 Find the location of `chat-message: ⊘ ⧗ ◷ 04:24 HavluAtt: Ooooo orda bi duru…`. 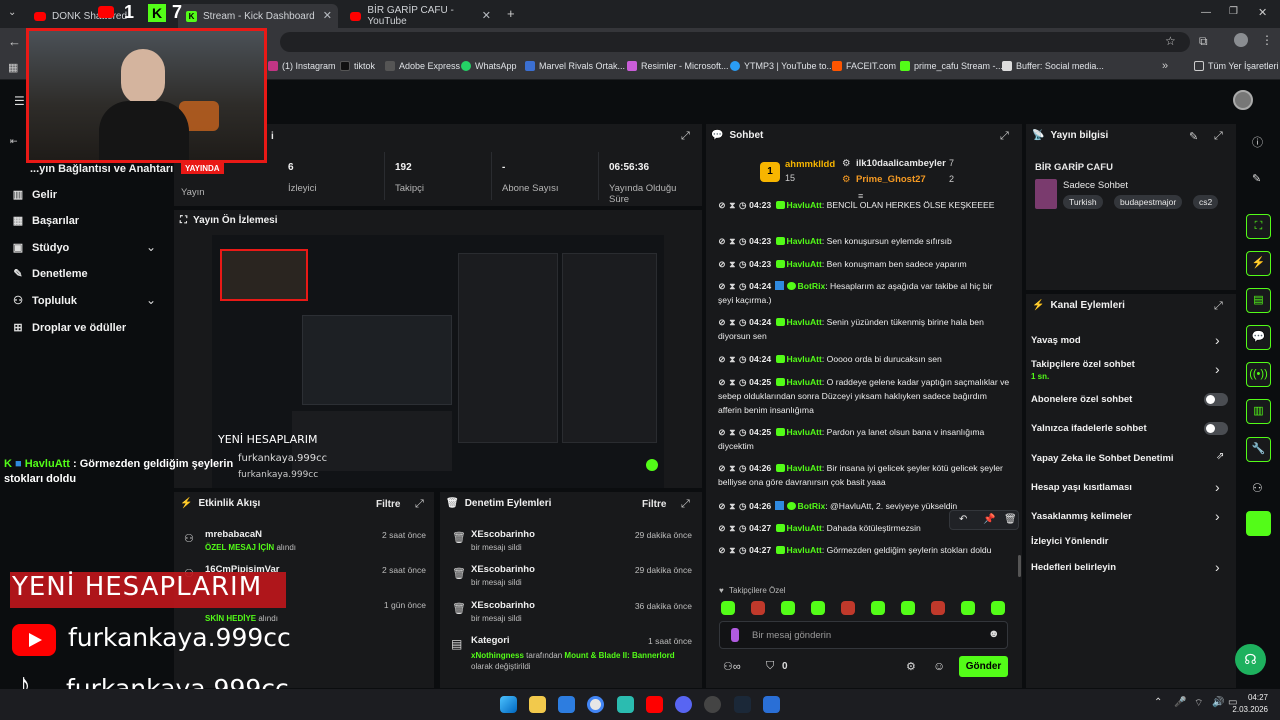

chat-message: ⊘ ⧗ ◷ 04:24 HavluAtt: Ooooo orda bi duru… is located at coordinates (864, 359).